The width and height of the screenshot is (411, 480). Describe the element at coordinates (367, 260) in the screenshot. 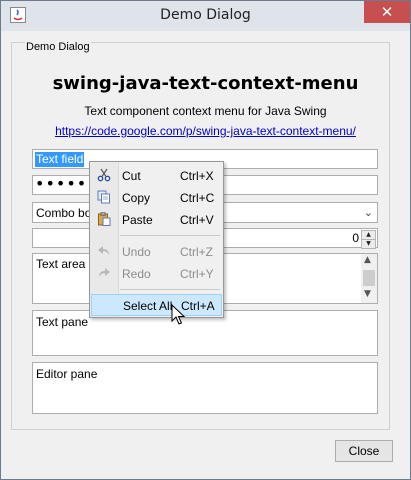

I see `scroll-up-icon: ▲` at that location.